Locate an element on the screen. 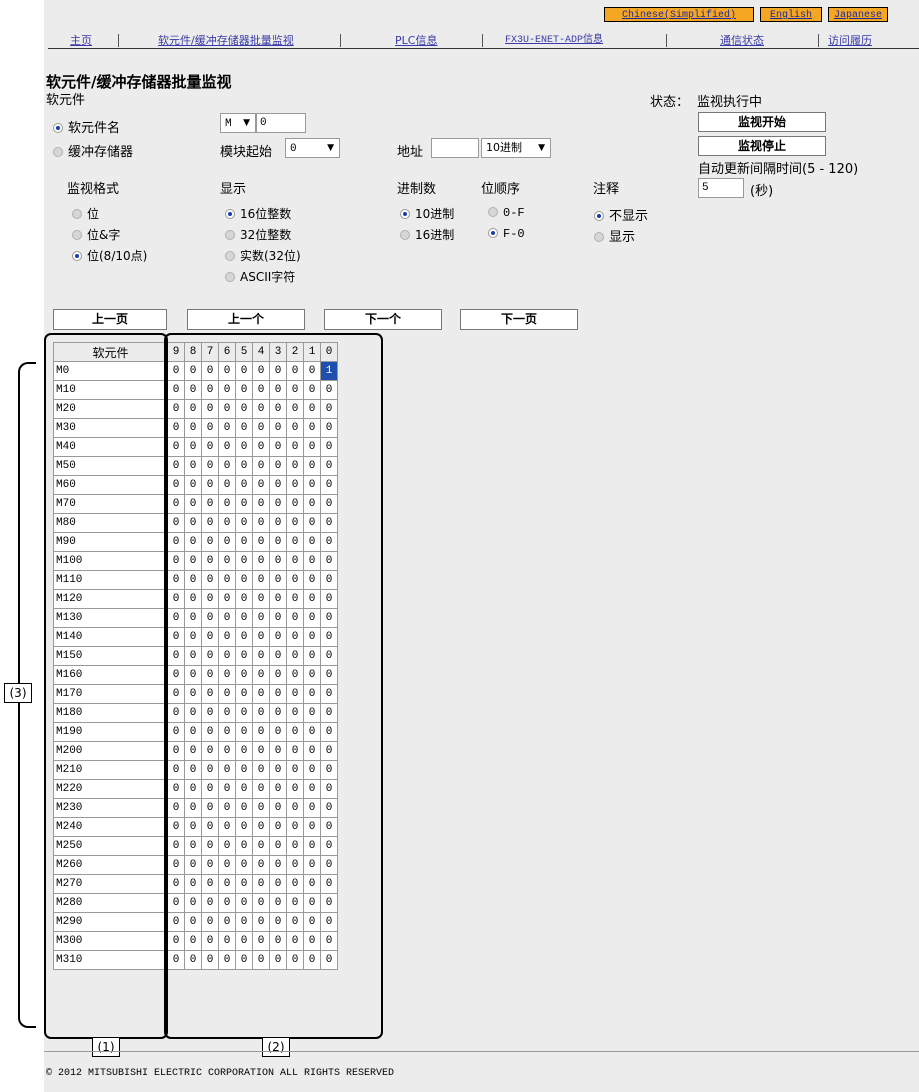  prev-page-button: 上一页 is located at coordinates (110, 319).